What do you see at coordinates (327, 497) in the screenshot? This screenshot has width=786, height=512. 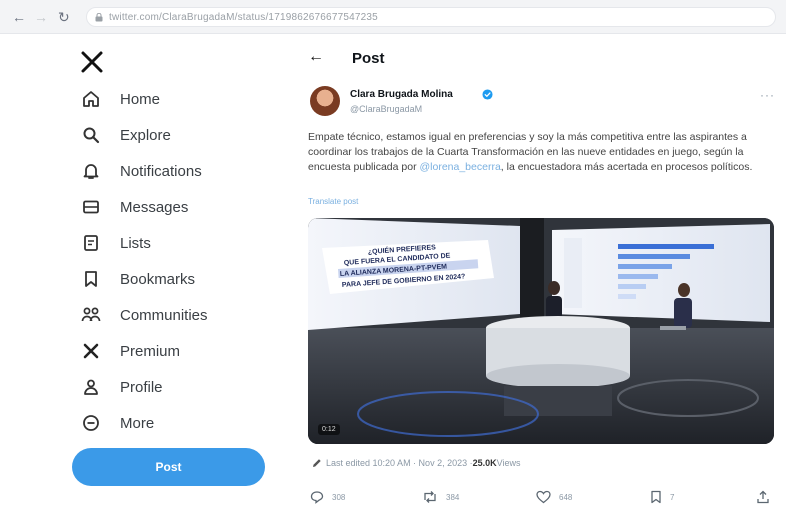 I see `reply-button: 308` at bounding box center [327, 497].